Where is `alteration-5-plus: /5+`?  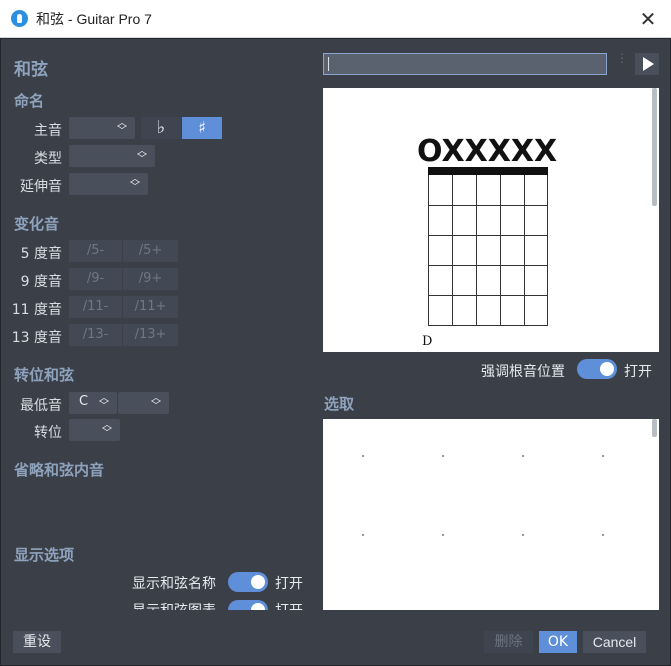
alteration-5-plus: /5+ is located at coordinates (150, 251).